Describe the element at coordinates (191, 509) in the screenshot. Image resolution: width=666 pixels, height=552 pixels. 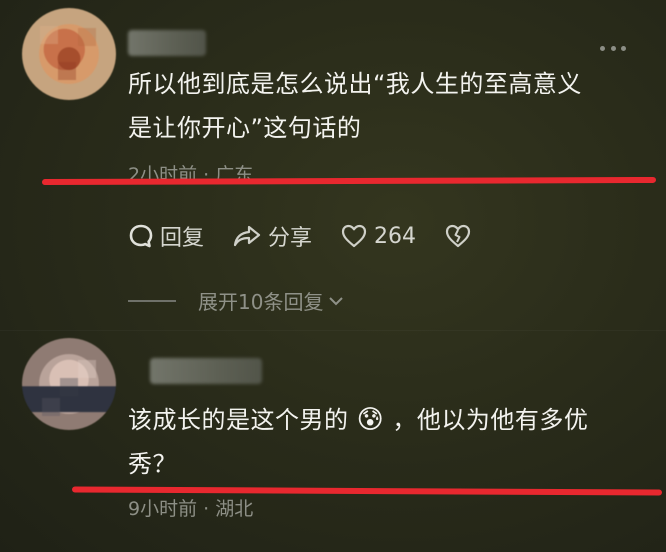
I see `comment-meta: 9小时前 · 湖北` at that location.